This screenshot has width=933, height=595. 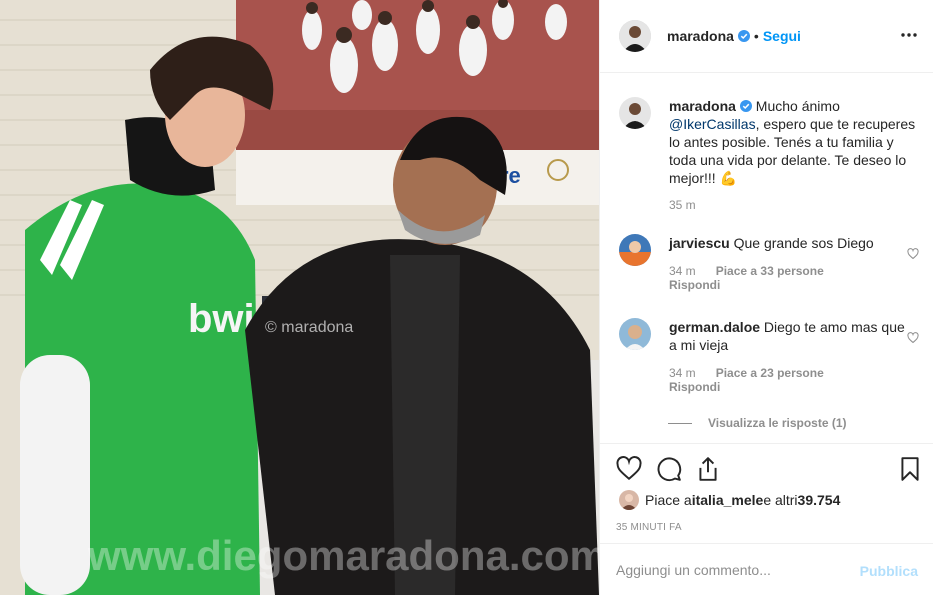 I want to click on caption-time: 35 m, so click(x=682, y=205).